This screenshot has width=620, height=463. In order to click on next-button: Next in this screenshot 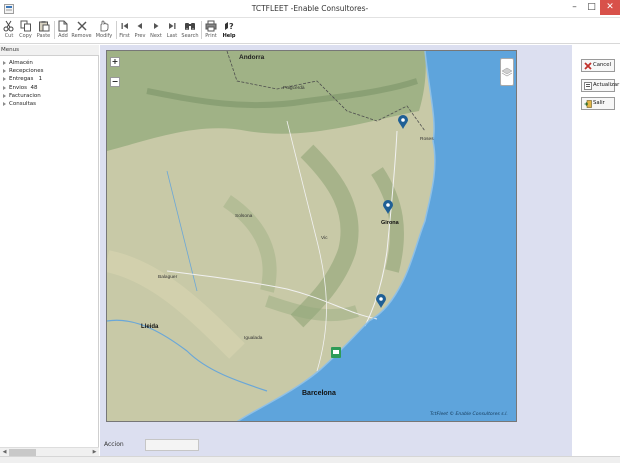, I will do `click(156, 30)`.